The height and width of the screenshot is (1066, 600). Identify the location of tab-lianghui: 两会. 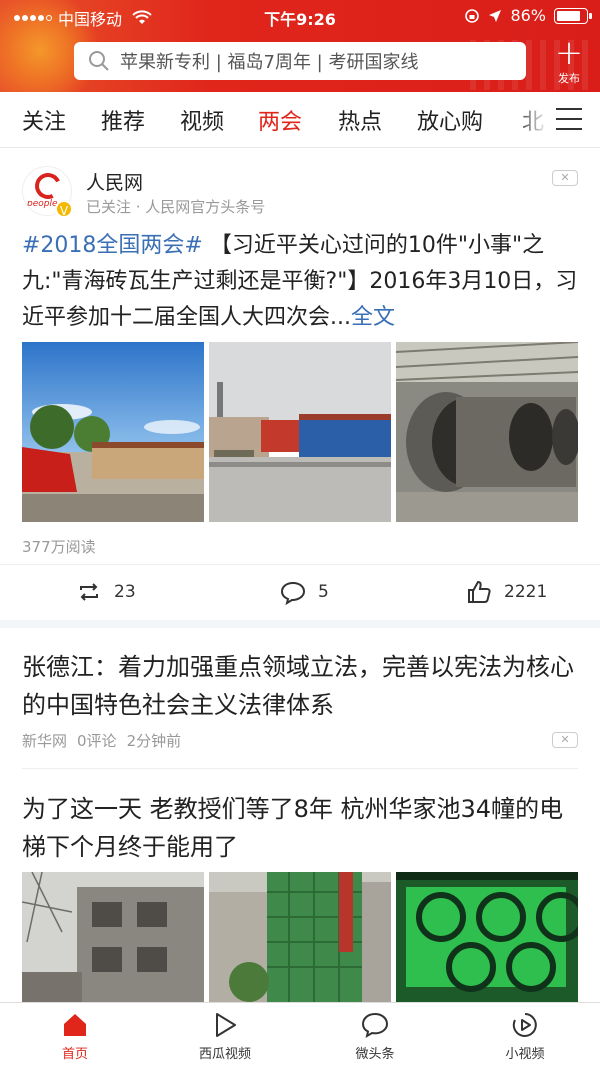
(280, 120).